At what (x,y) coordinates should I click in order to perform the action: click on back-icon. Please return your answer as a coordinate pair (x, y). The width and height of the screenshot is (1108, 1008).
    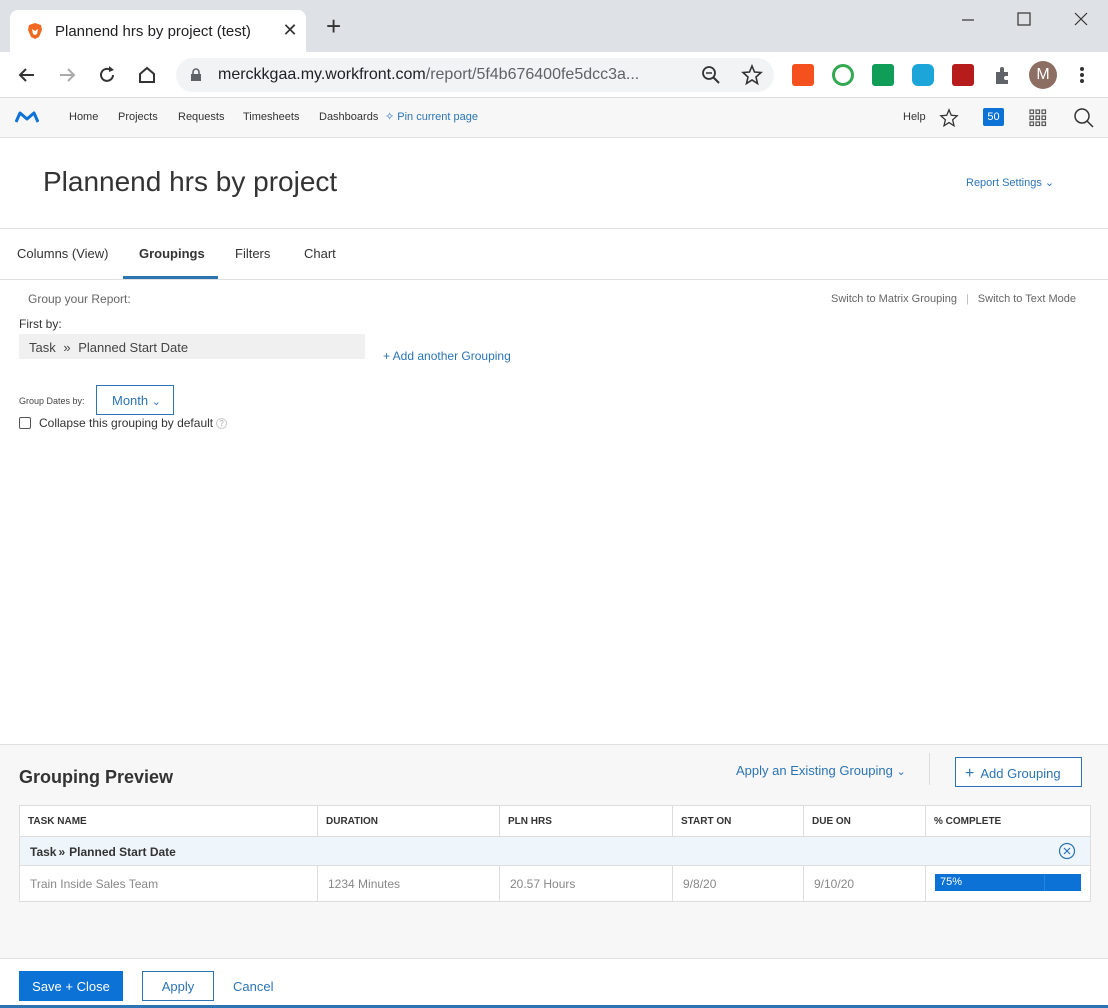
    Looking at the image, I should click on (27, 75).